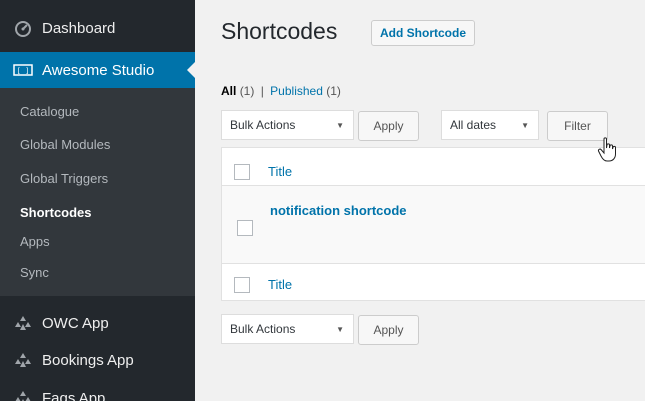  I want to click on submenu-item-global-modules: Global Modules, so click(65, 144).